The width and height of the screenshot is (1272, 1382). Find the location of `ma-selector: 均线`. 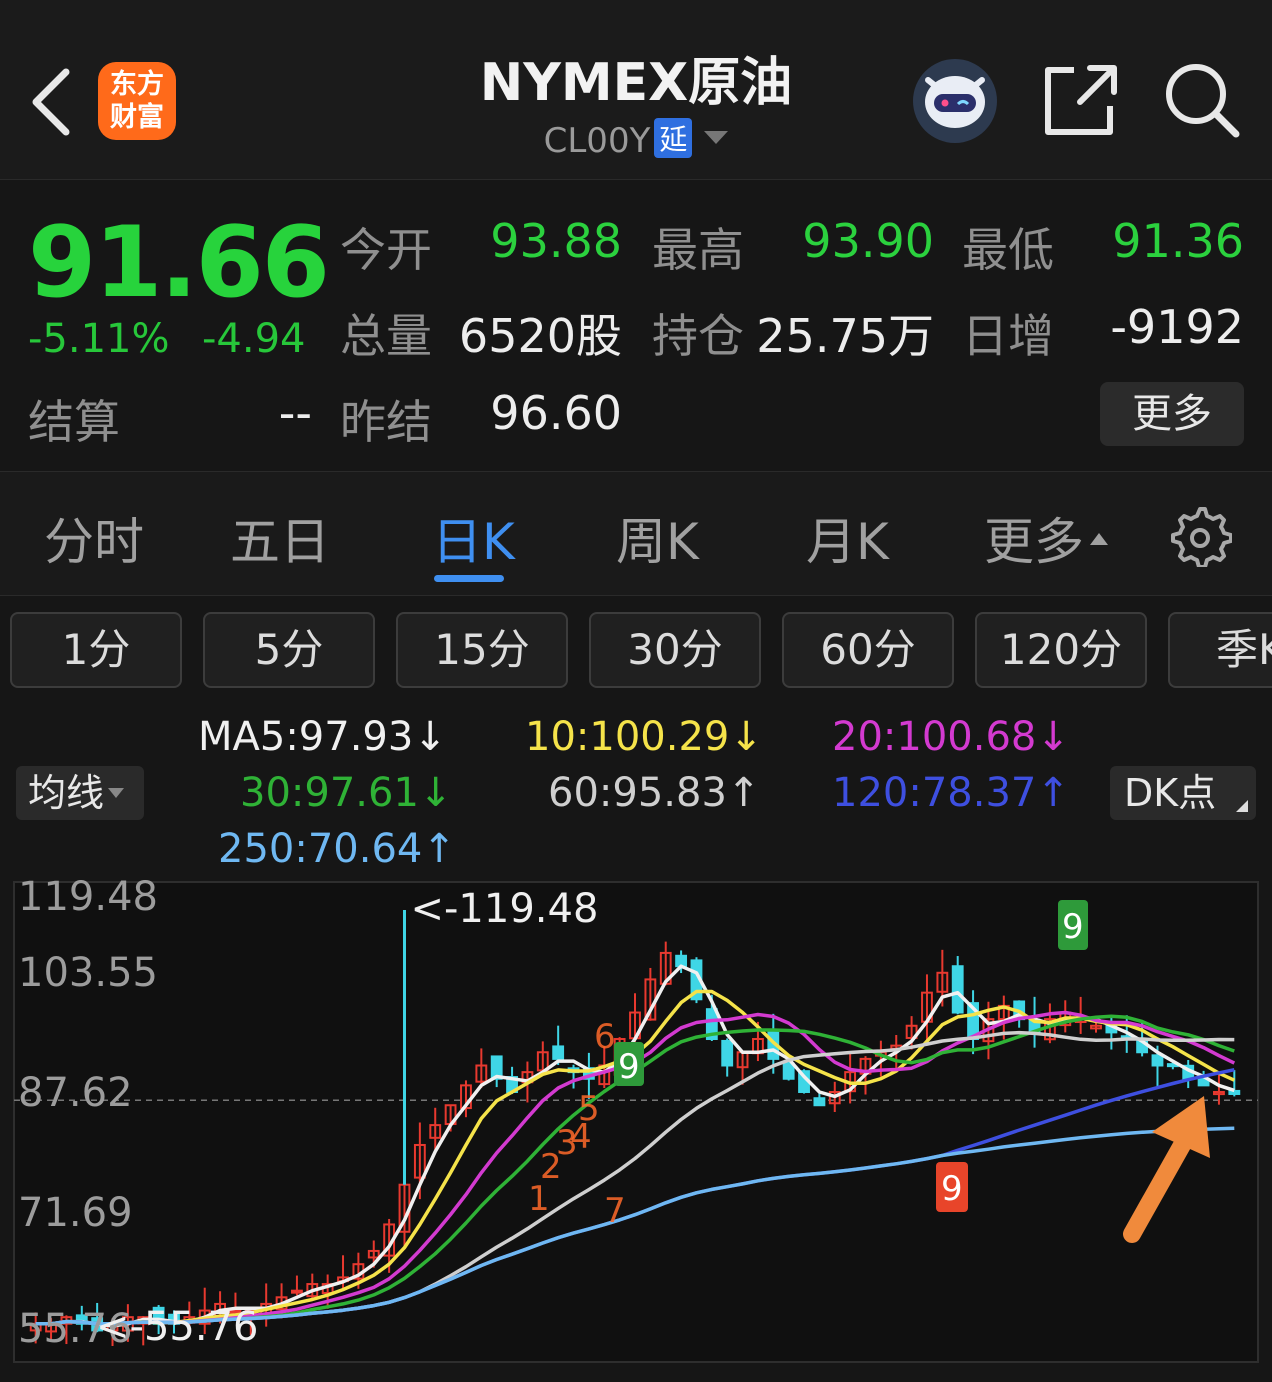

ma-selector: 均线 is located at coordinates (80, 793).